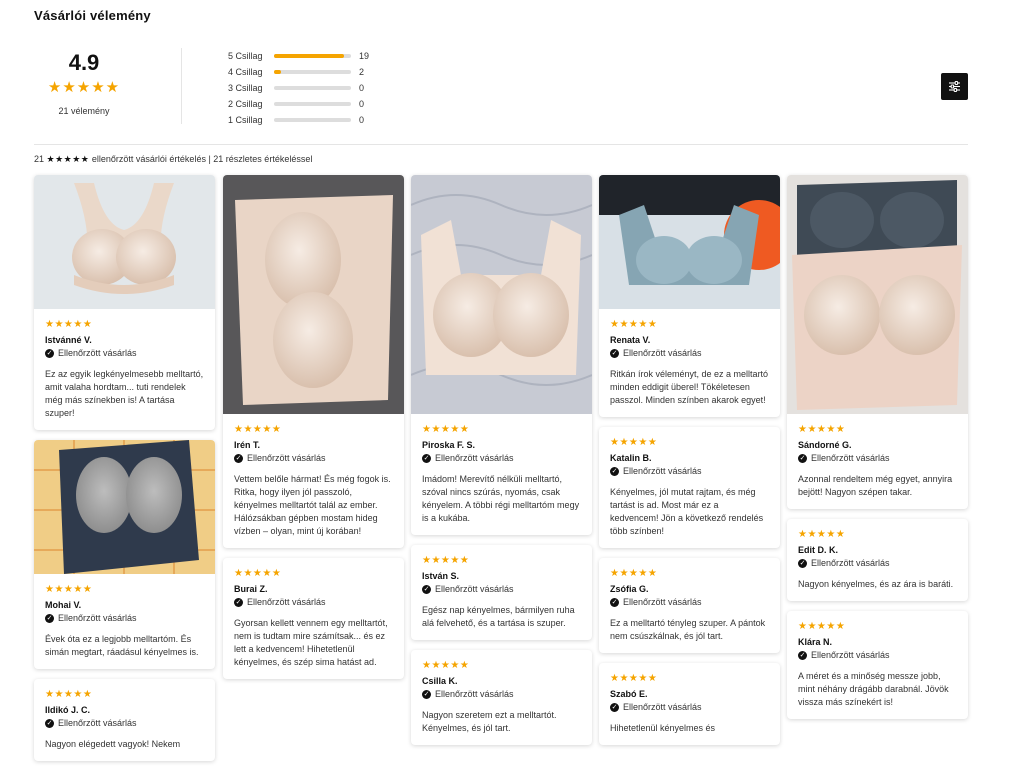 The height and width of the screenshot is (782, 1018). Describe the element at coordinates (113, 744) in the screenshot. I see `review-text: Nagyon elégedett vagyok! Nekem` at that location.